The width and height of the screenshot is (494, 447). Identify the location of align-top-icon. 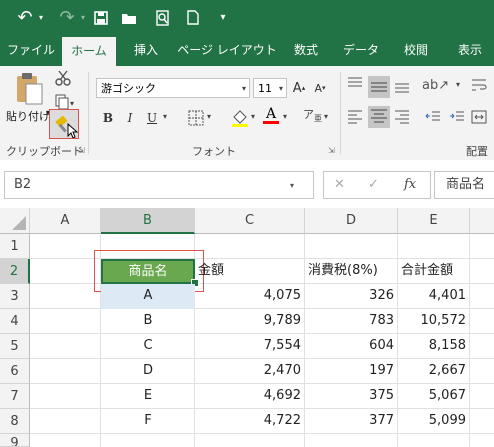
(356, 86).